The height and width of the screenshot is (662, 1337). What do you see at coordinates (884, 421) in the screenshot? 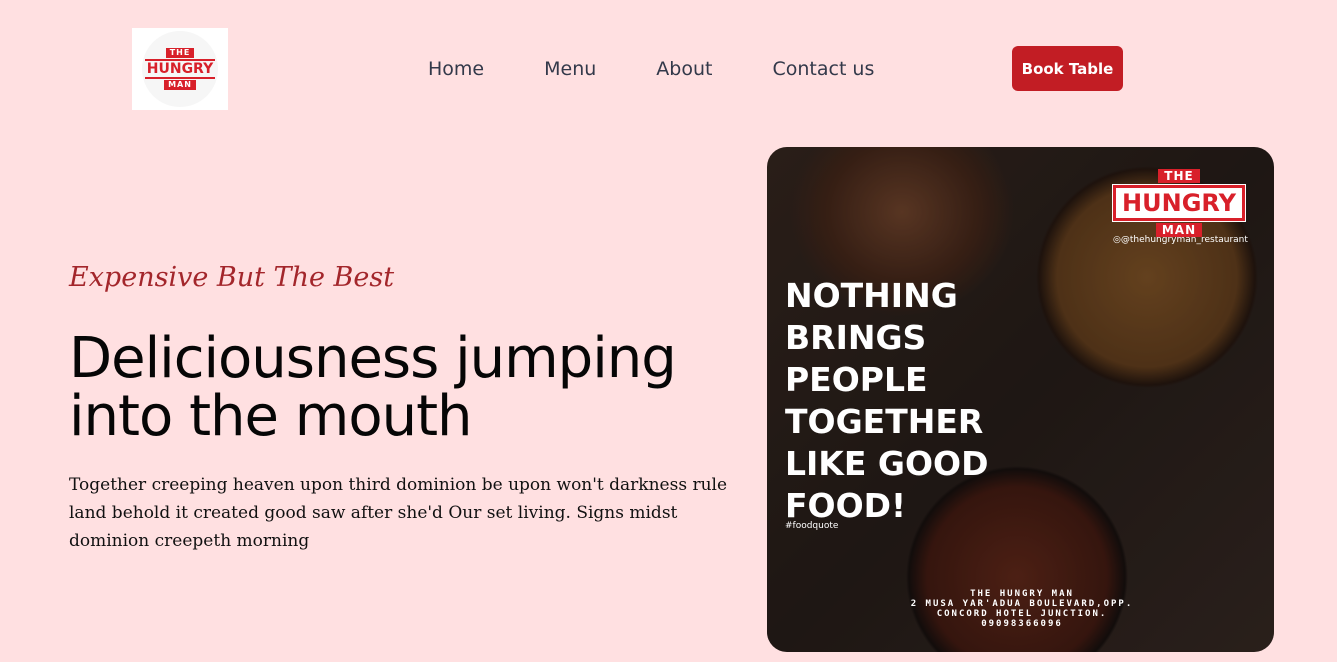
I see `quote-line: TOGETHER` at bounding box center [884, 421].